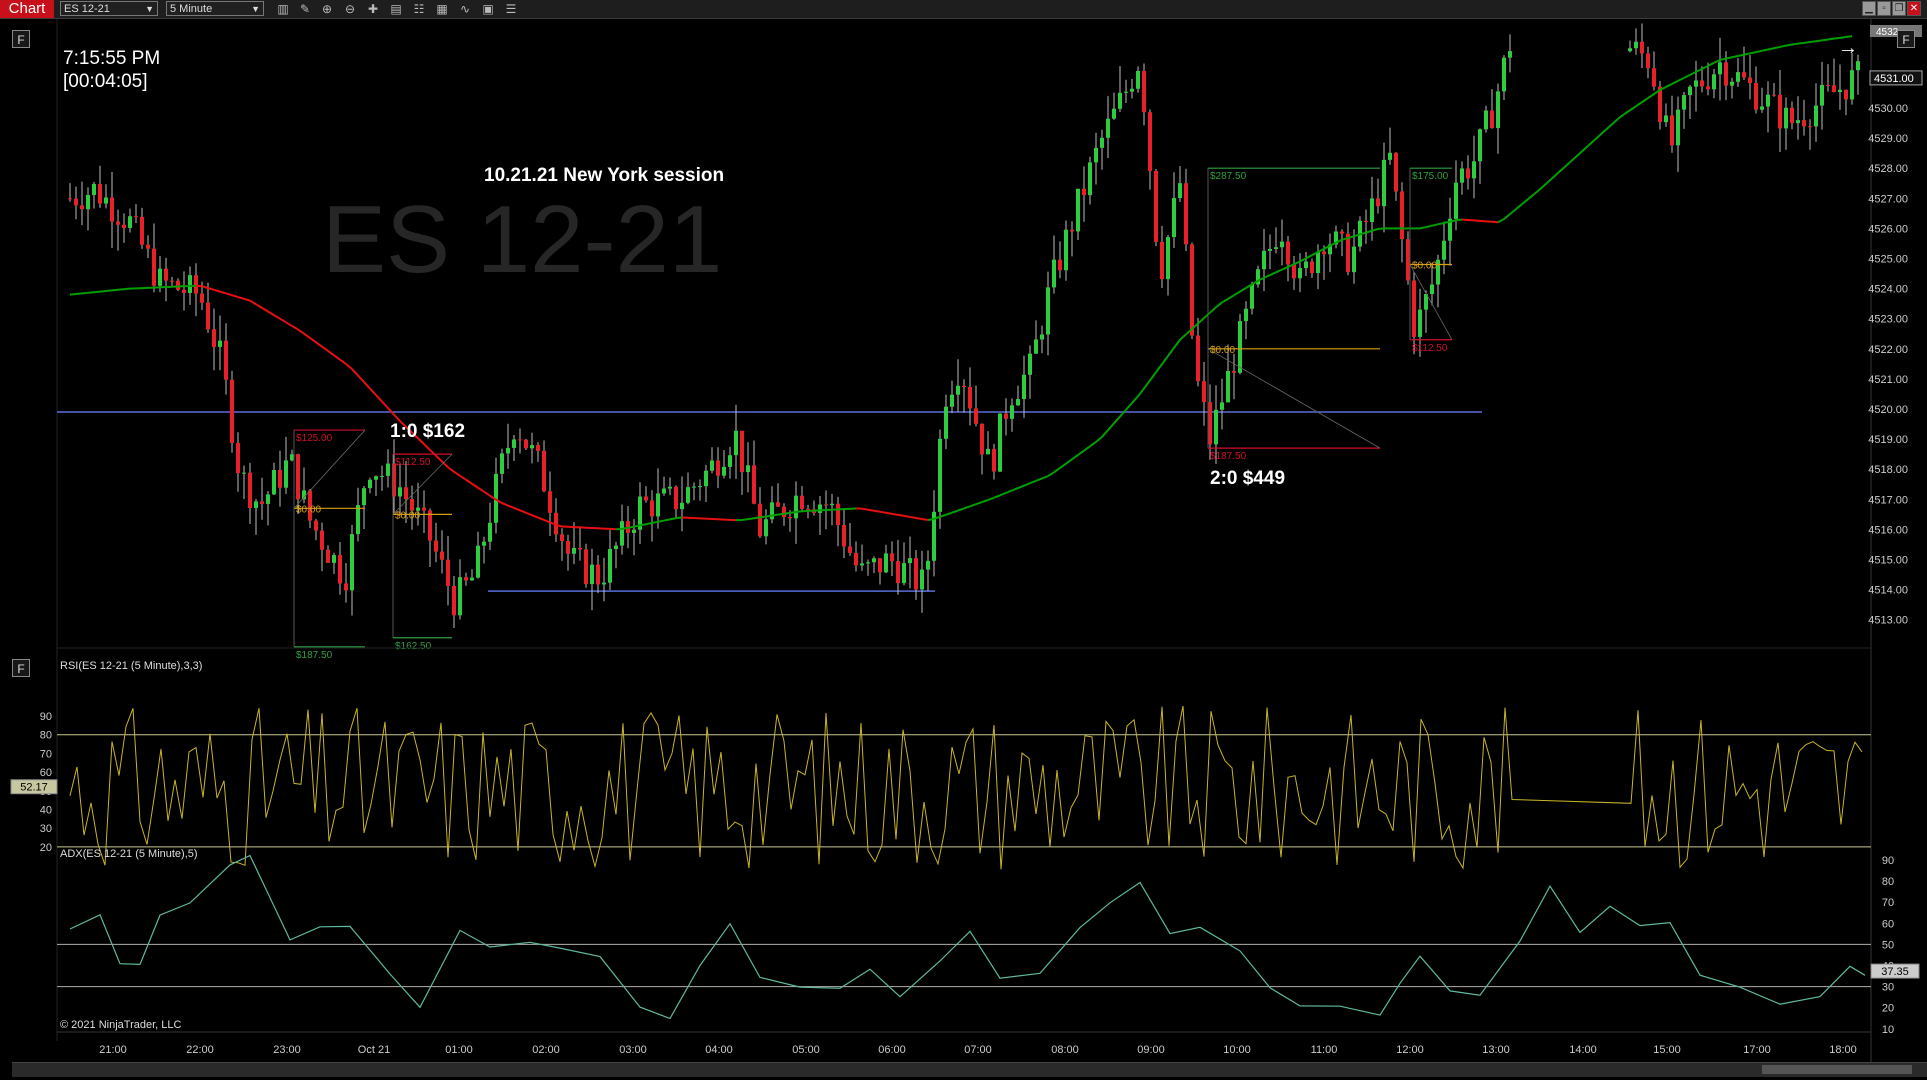 This screenshot has height=1080, width=1927. What do you see at coordinates (1843, 1050) in the screenshot?
I see `time-axis-label: 18:00` at bounding box center [1843, 1050].